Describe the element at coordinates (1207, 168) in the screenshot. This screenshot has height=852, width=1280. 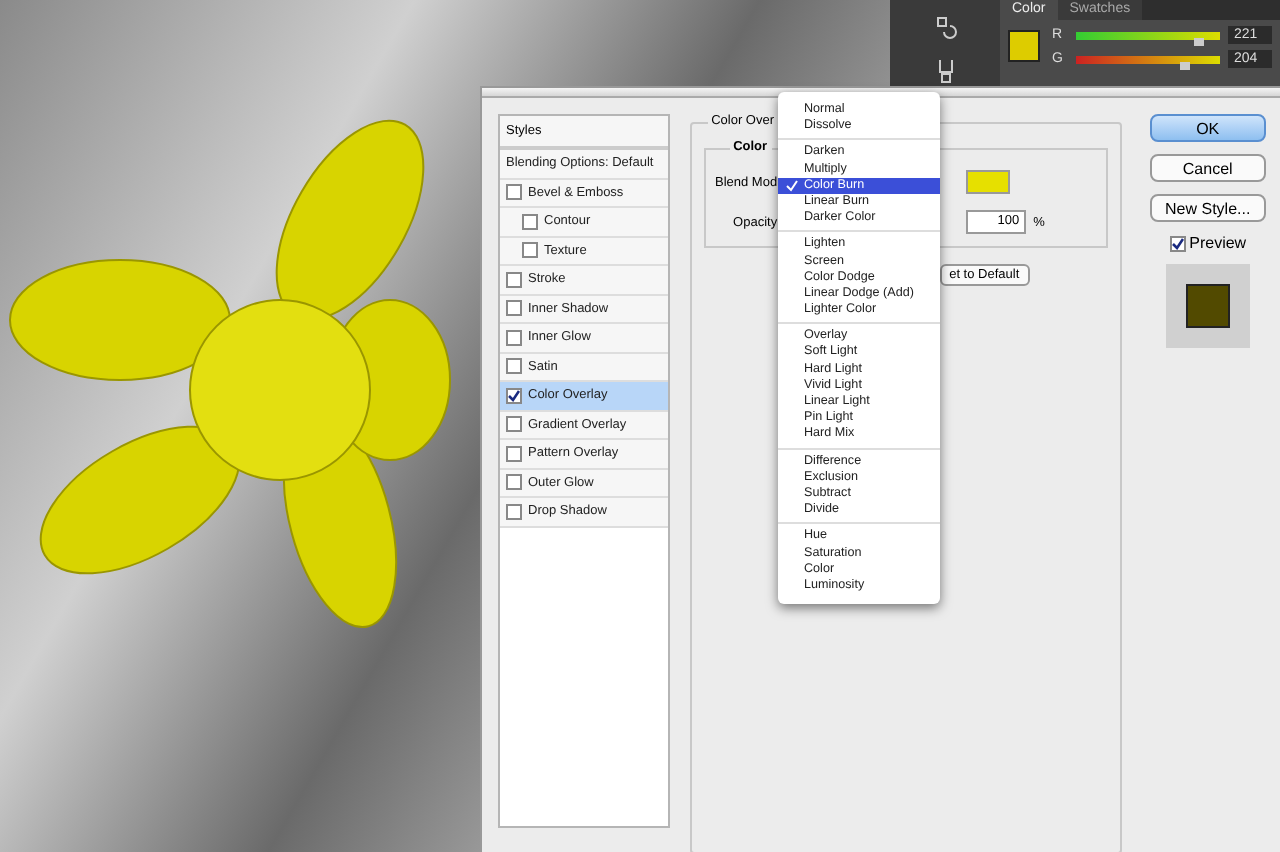
I see `dialog-button: Cancel` at that location.